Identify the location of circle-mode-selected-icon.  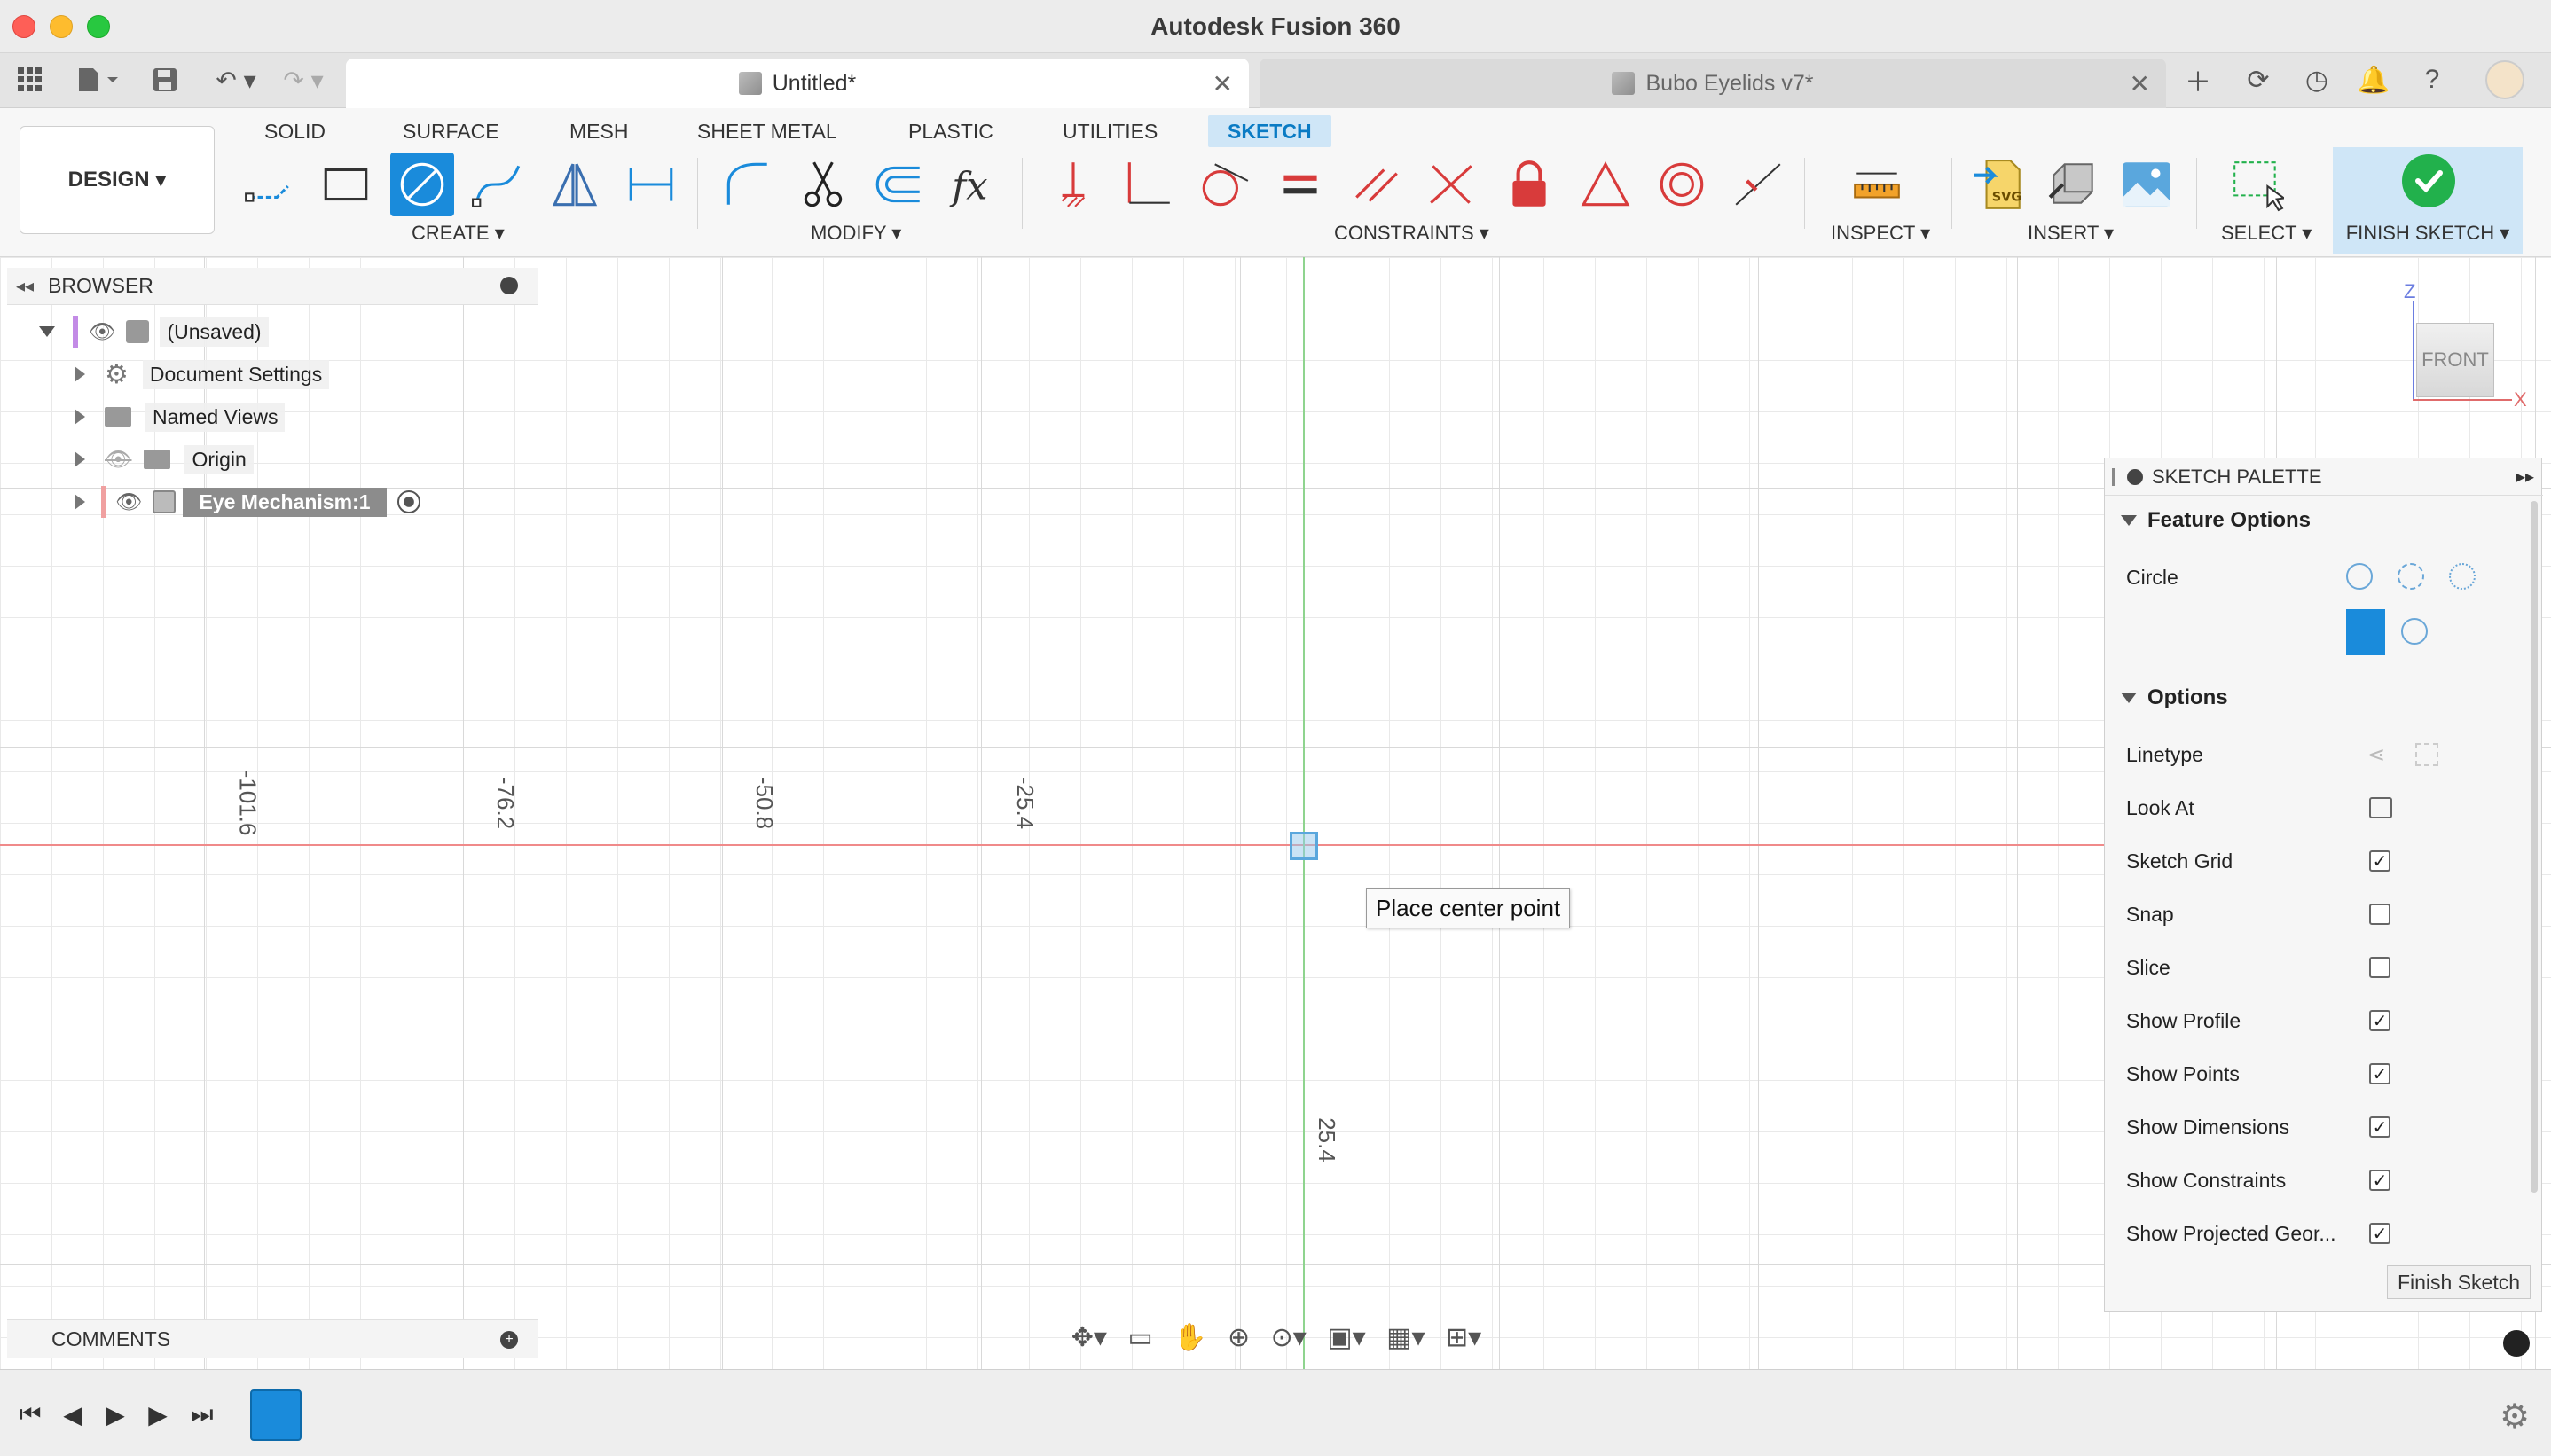
(2365, 632).